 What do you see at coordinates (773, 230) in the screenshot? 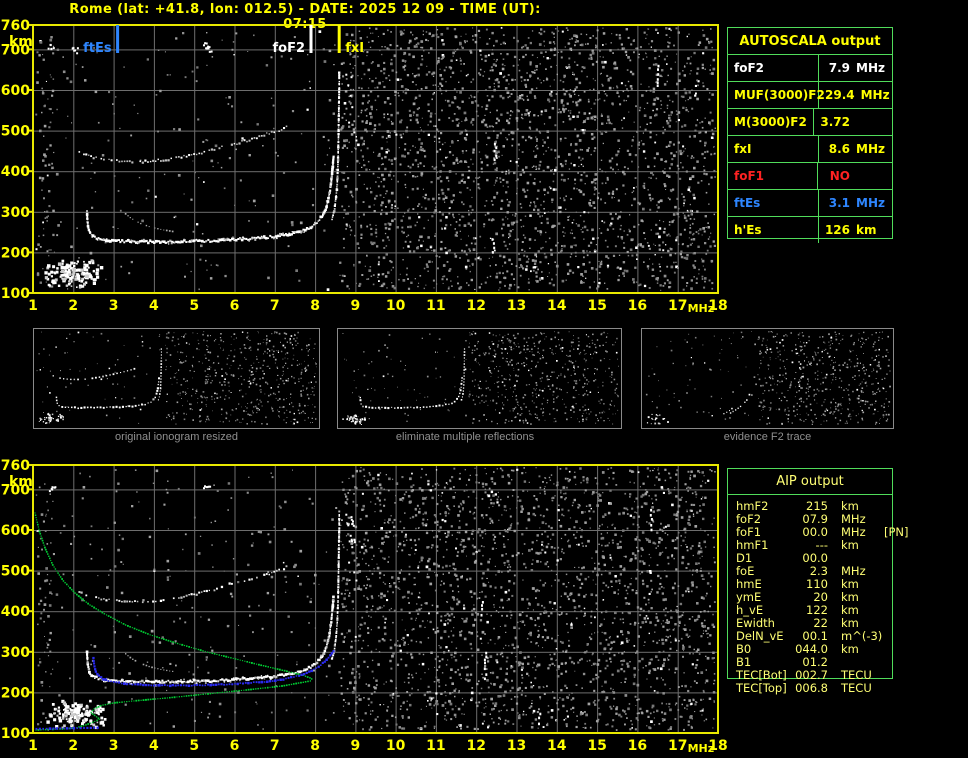
I see `autoscala-row-label: h'Es` at bounding box center [773, 230].